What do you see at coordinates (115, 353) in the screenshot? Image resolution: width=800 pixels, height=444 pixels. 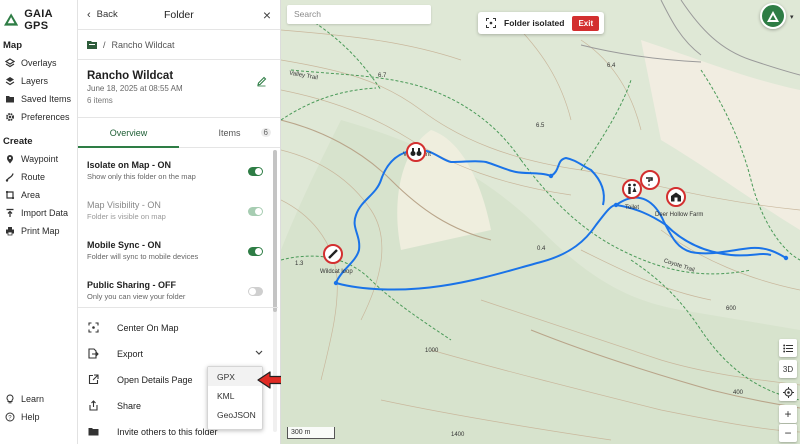 I see `export-button: Export` at bounding box center [115, 353].